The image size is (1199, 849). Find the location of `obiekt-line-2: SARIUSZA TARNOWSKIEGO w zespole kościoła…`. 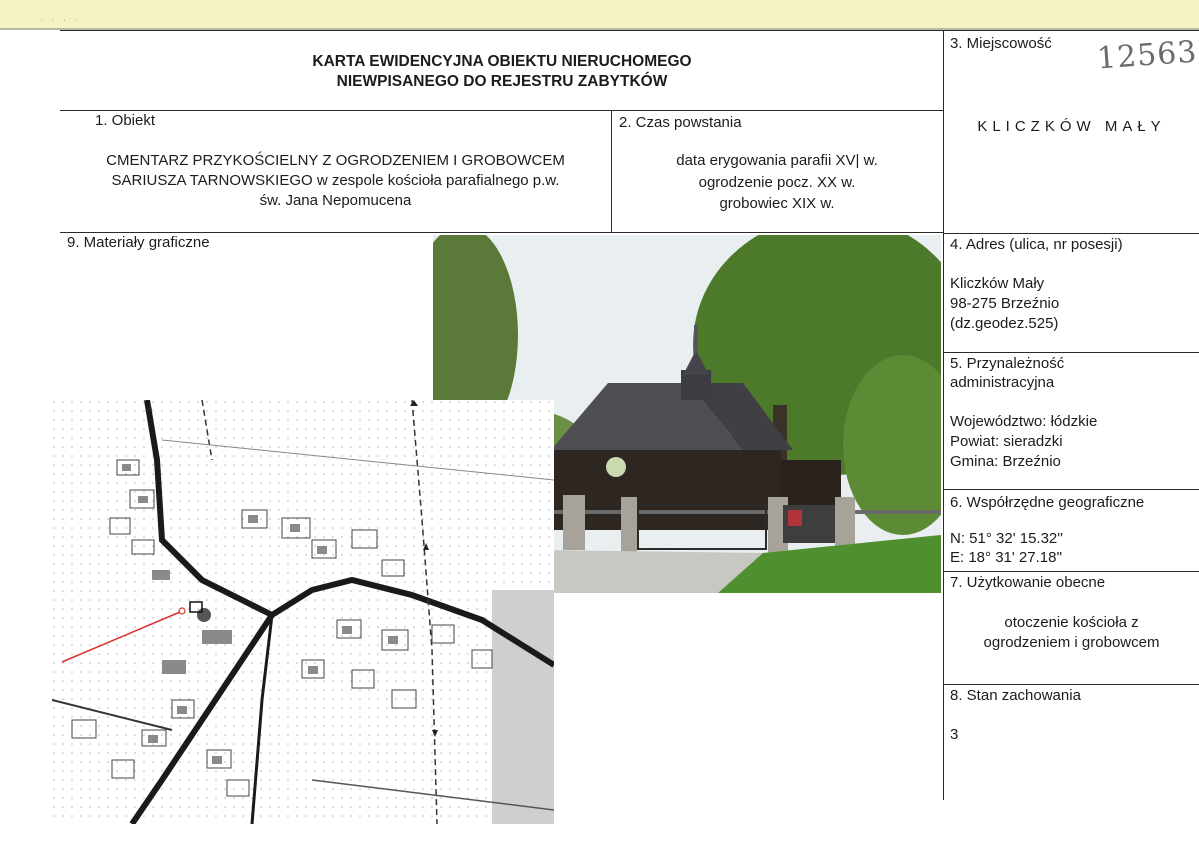

obiekt-line-2: SARIUSZA TARNOWSKIEGO w zespole kościoła… is located at coordinates (335, 180).